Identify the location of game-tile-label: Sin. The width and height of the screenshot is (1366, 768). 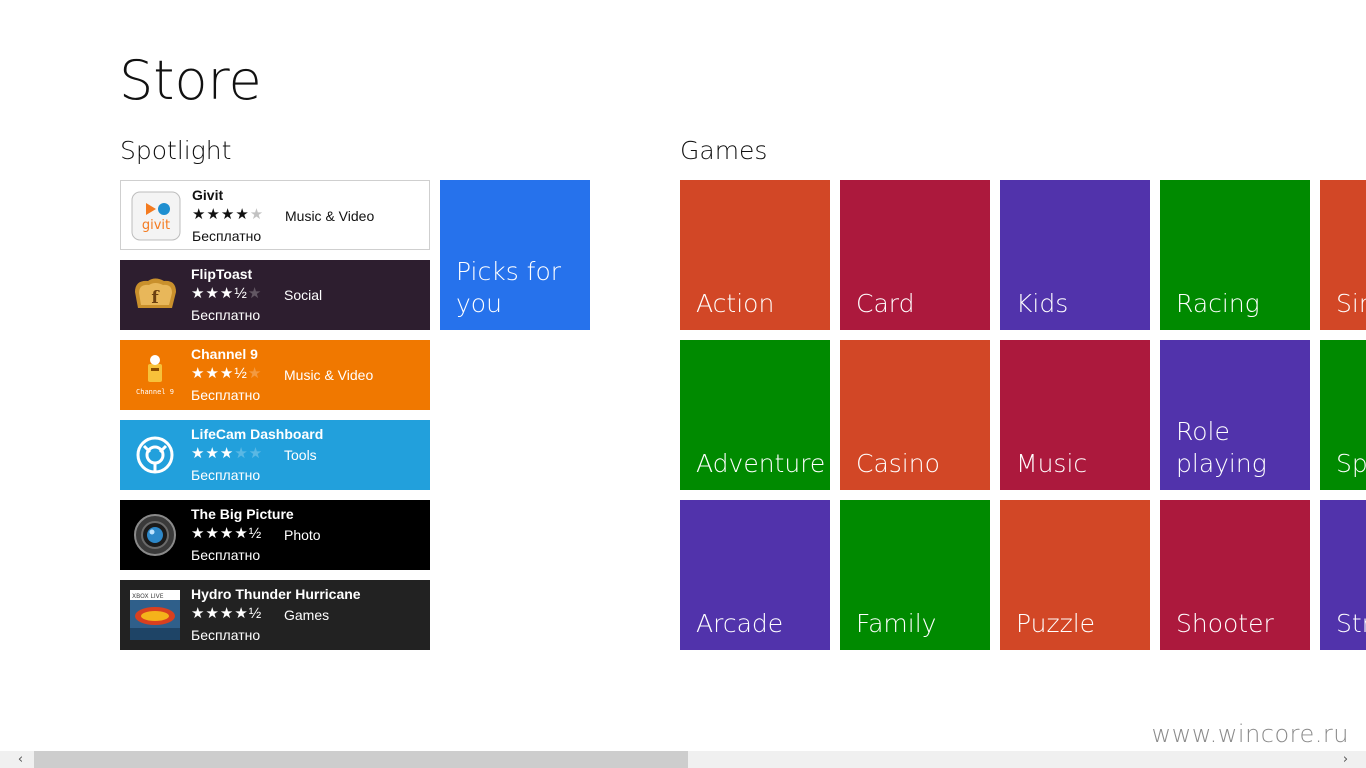
(1351, 303).